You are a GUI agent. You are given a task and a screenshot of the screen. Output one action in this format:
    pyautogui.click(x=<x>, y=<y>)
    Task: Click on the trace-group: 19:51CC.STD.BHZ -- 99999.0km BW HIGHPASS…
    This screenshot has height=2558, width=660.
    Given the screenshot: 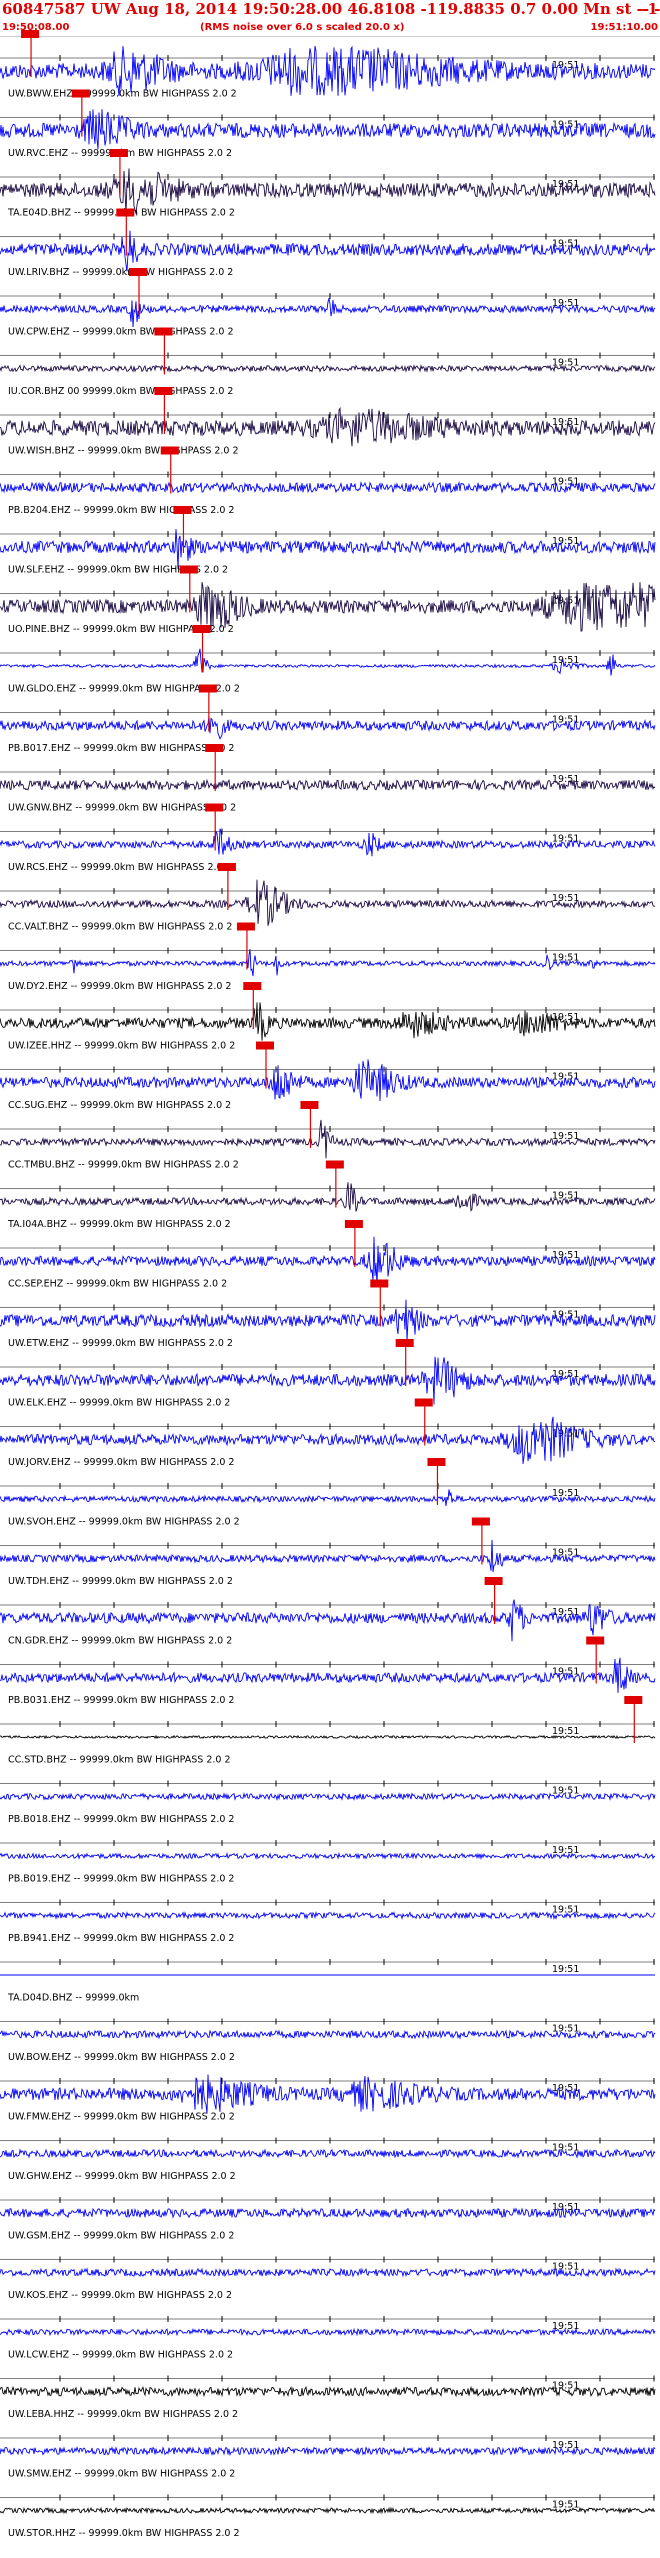 What is the action you would take?
    pyautogui.click(x=328, y=1731)
    